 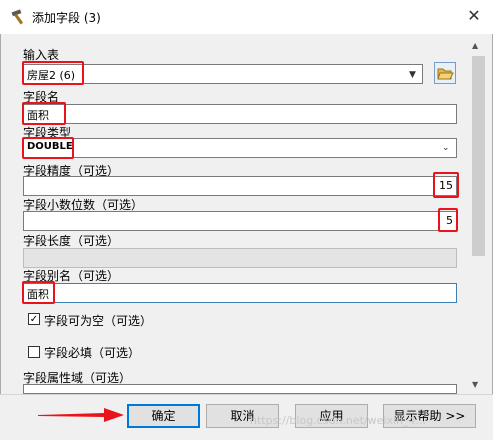 What do you see at coordinates (412, 75) in the screenshot?
I see `dropdown-arrow-icon: ▼` at bounding box center [412, 75].